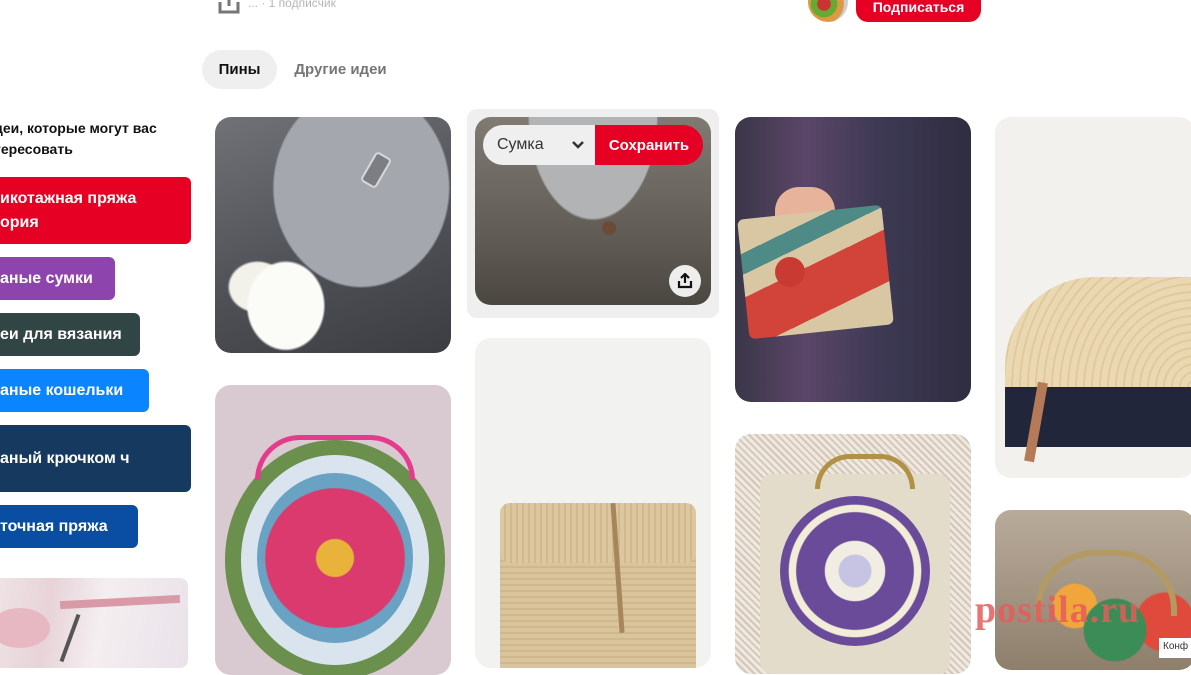 The height and width of the screenshot is (675, 1191). I want to click on sidebar-chip-crochet: аный крючком ч, so click(95, 458).